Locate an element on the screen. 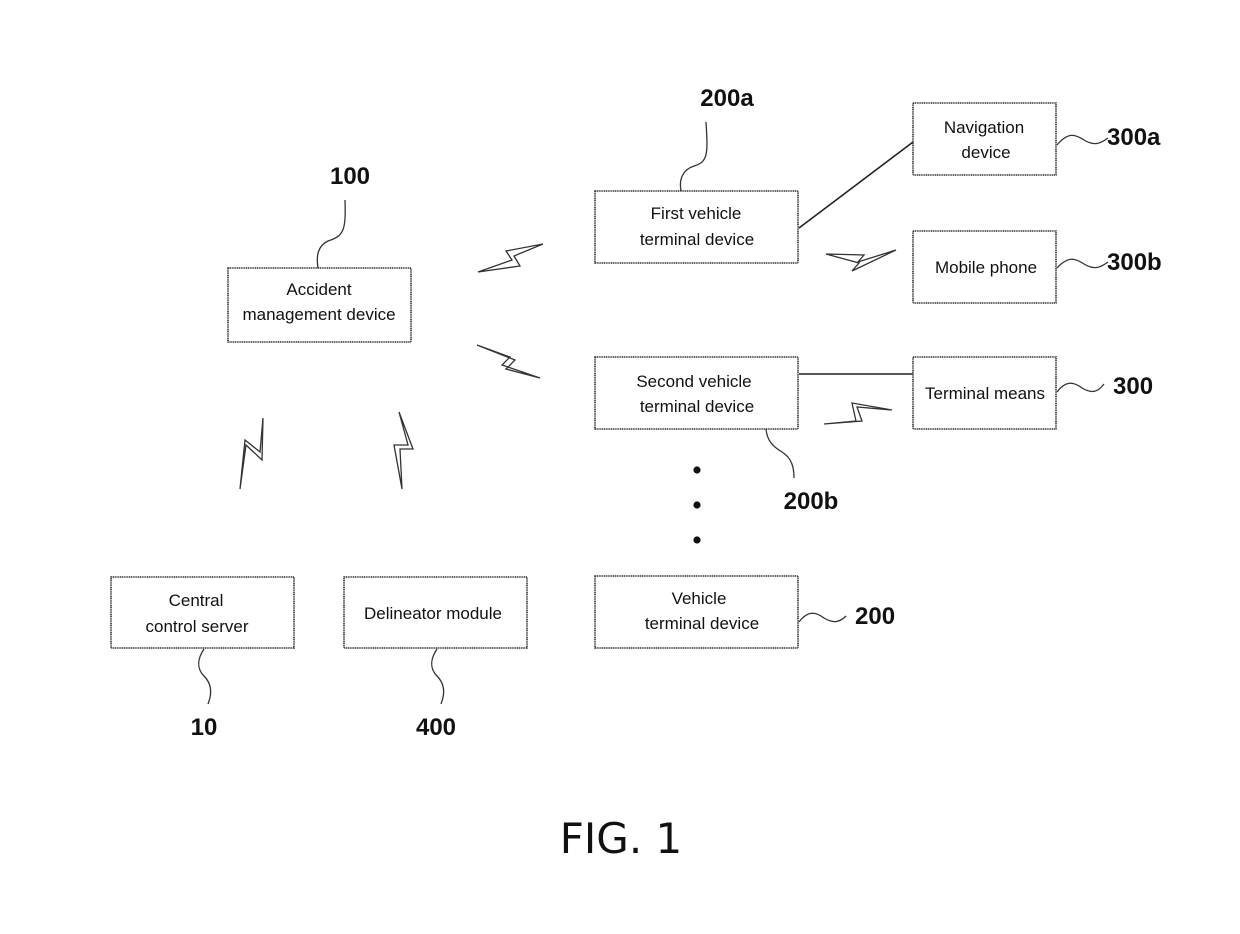 Image resolution: width=1240 pixels, height=934 pixels. node-terminal-means: Terminal means 300 is located at coordinates (1032, 393).